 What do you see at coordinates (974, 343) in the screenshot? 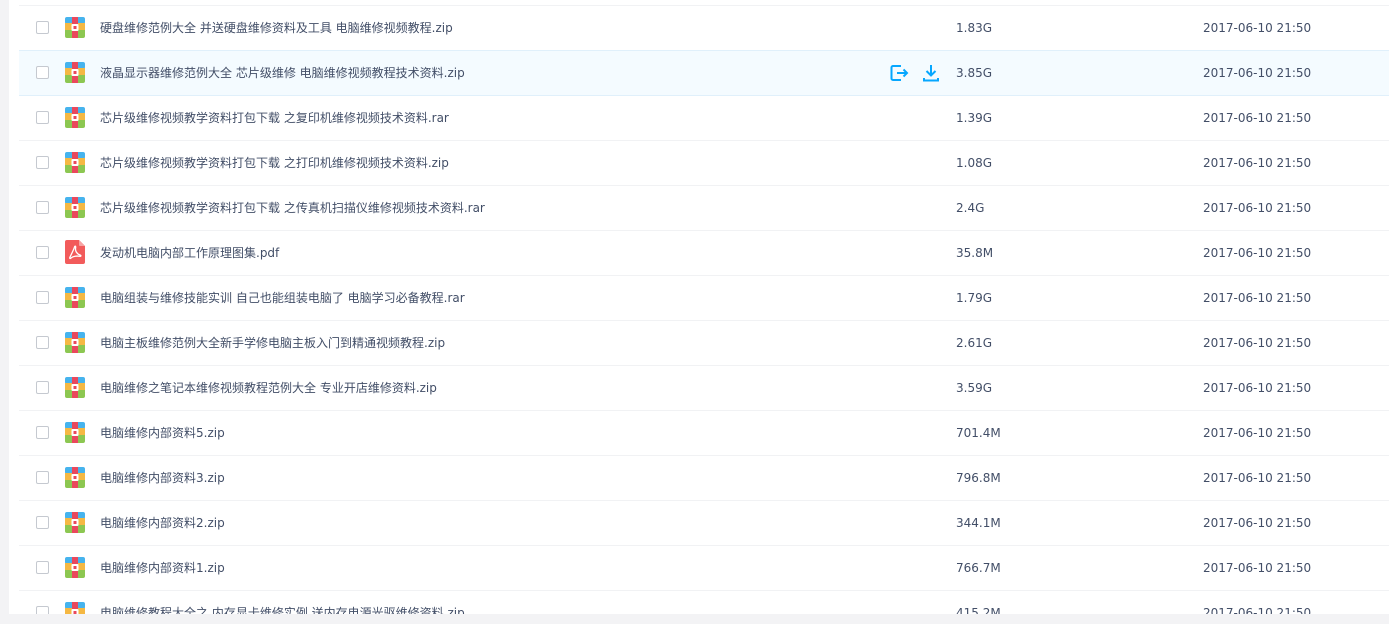
I see `file-size: 2.61G` at bounding box center [974, 343].